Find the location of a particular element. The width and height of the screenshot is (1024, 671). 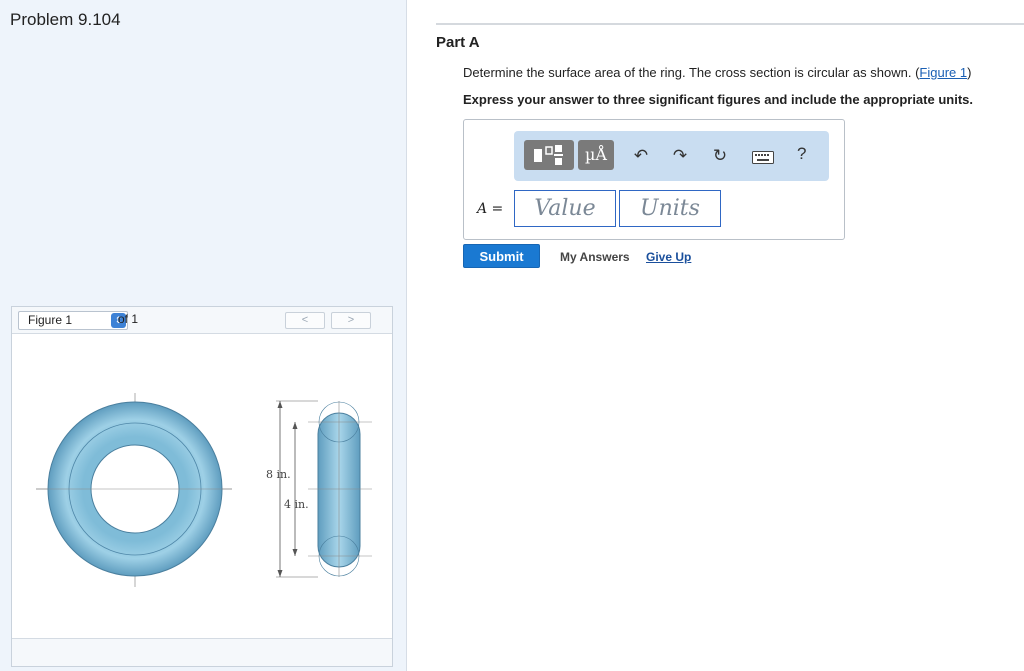

dim-label-inner: 4 in. is located at coordinates (296, 504).